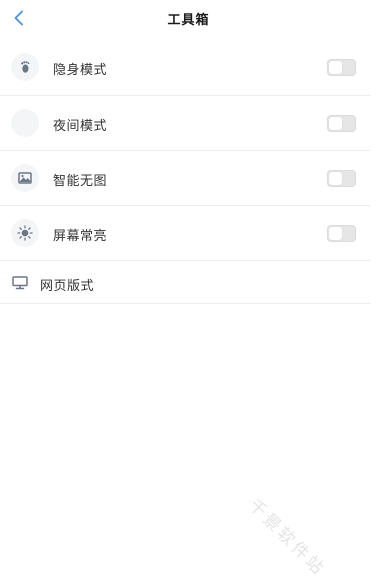  What do you see at coordinates (25, 233) in the screenshot?
I see `sun-icon` at bounding box center [25, 233].